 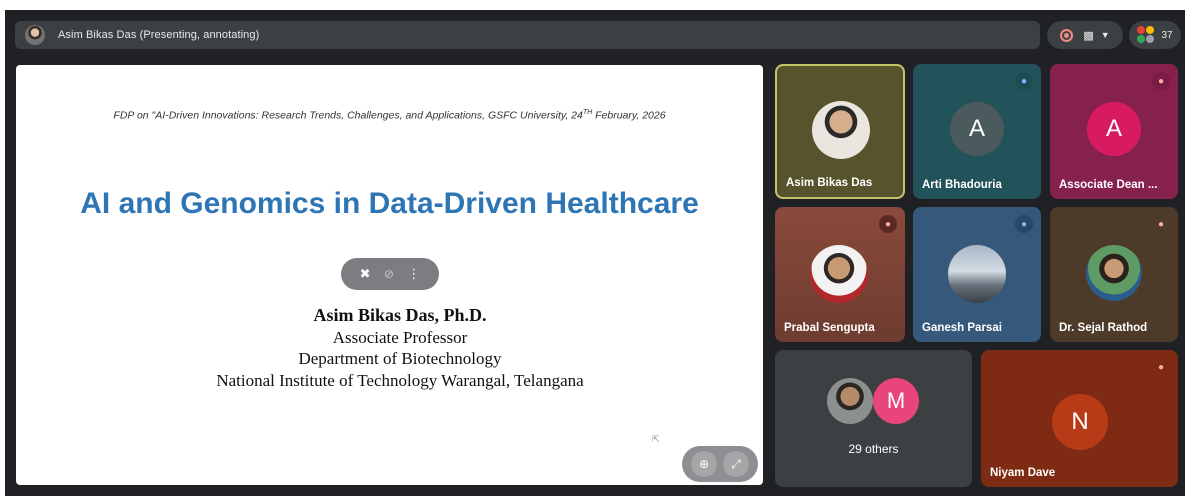 I want to click on camera-off-icon: ▩, so click(x=1088, y=35).